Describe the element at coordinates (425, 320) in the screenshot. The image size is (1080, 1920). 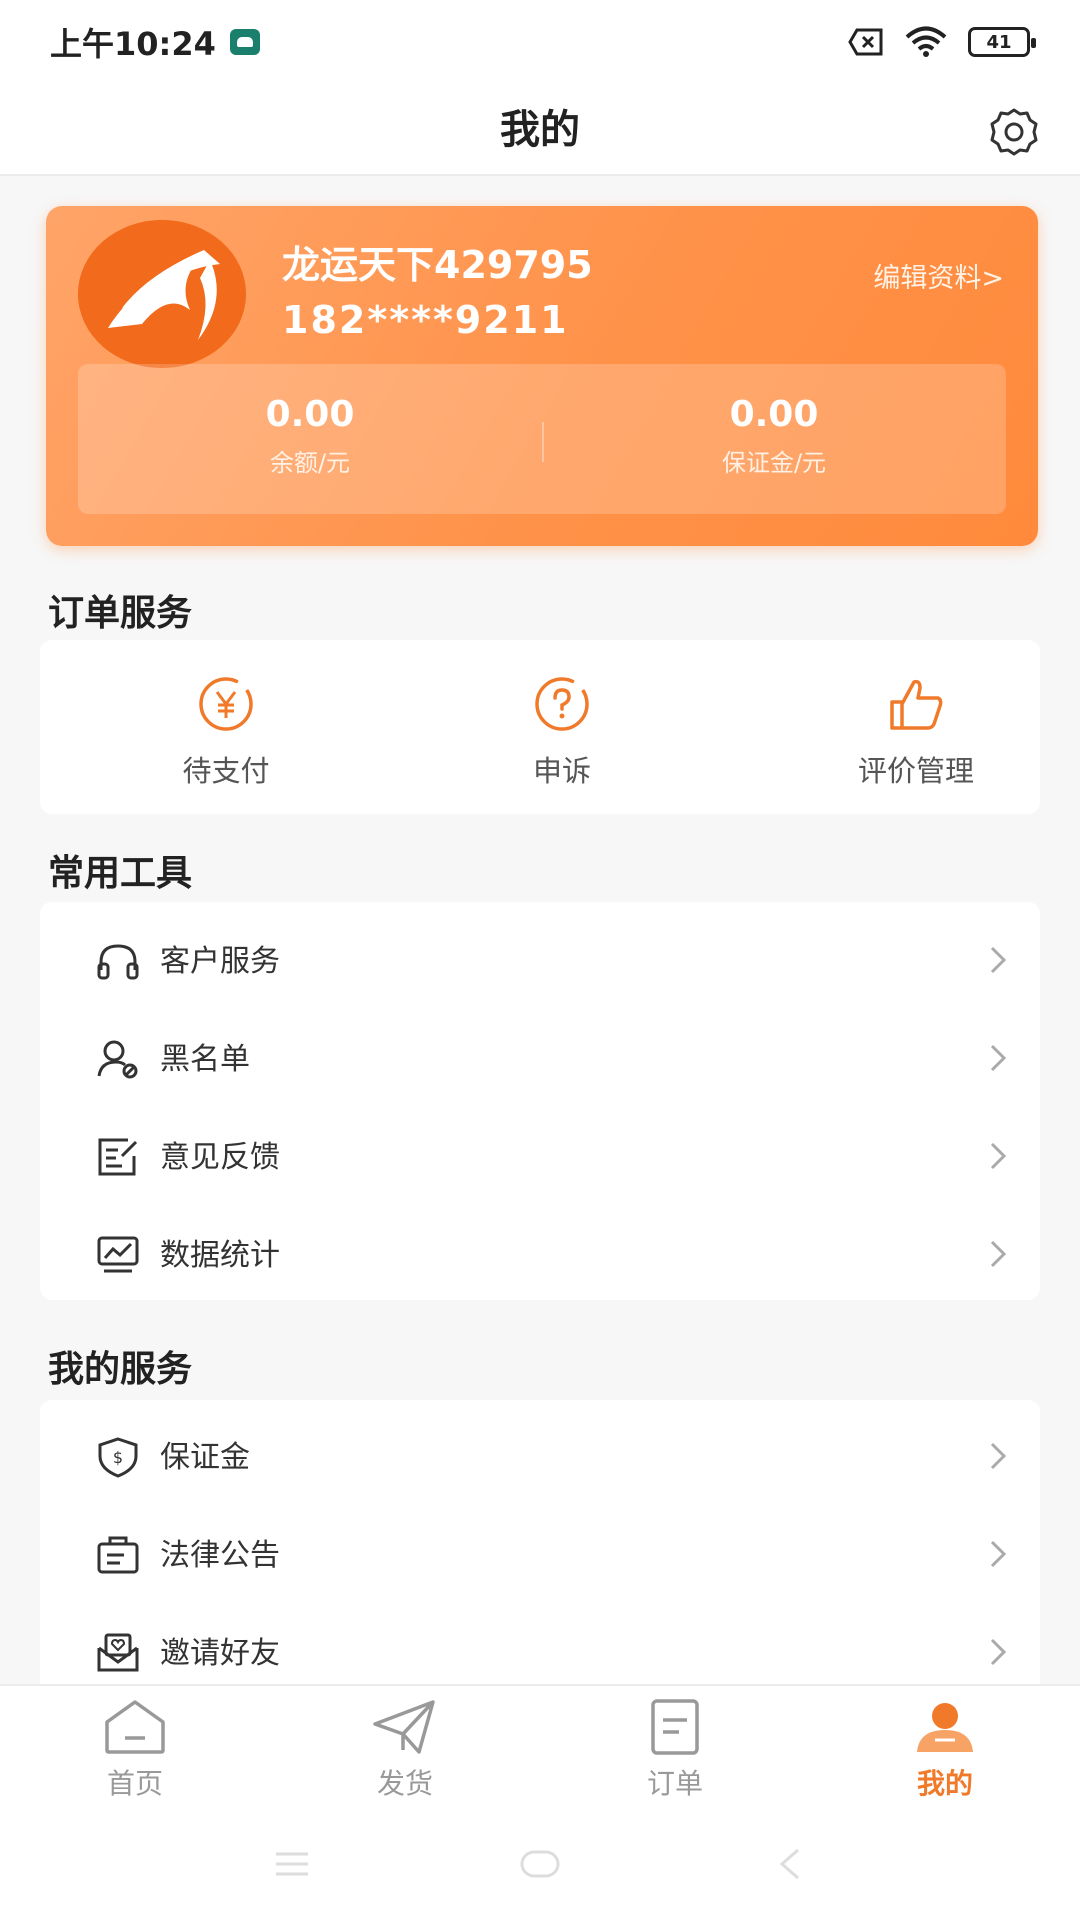
I see `user-phone: 182****9211` at that location.